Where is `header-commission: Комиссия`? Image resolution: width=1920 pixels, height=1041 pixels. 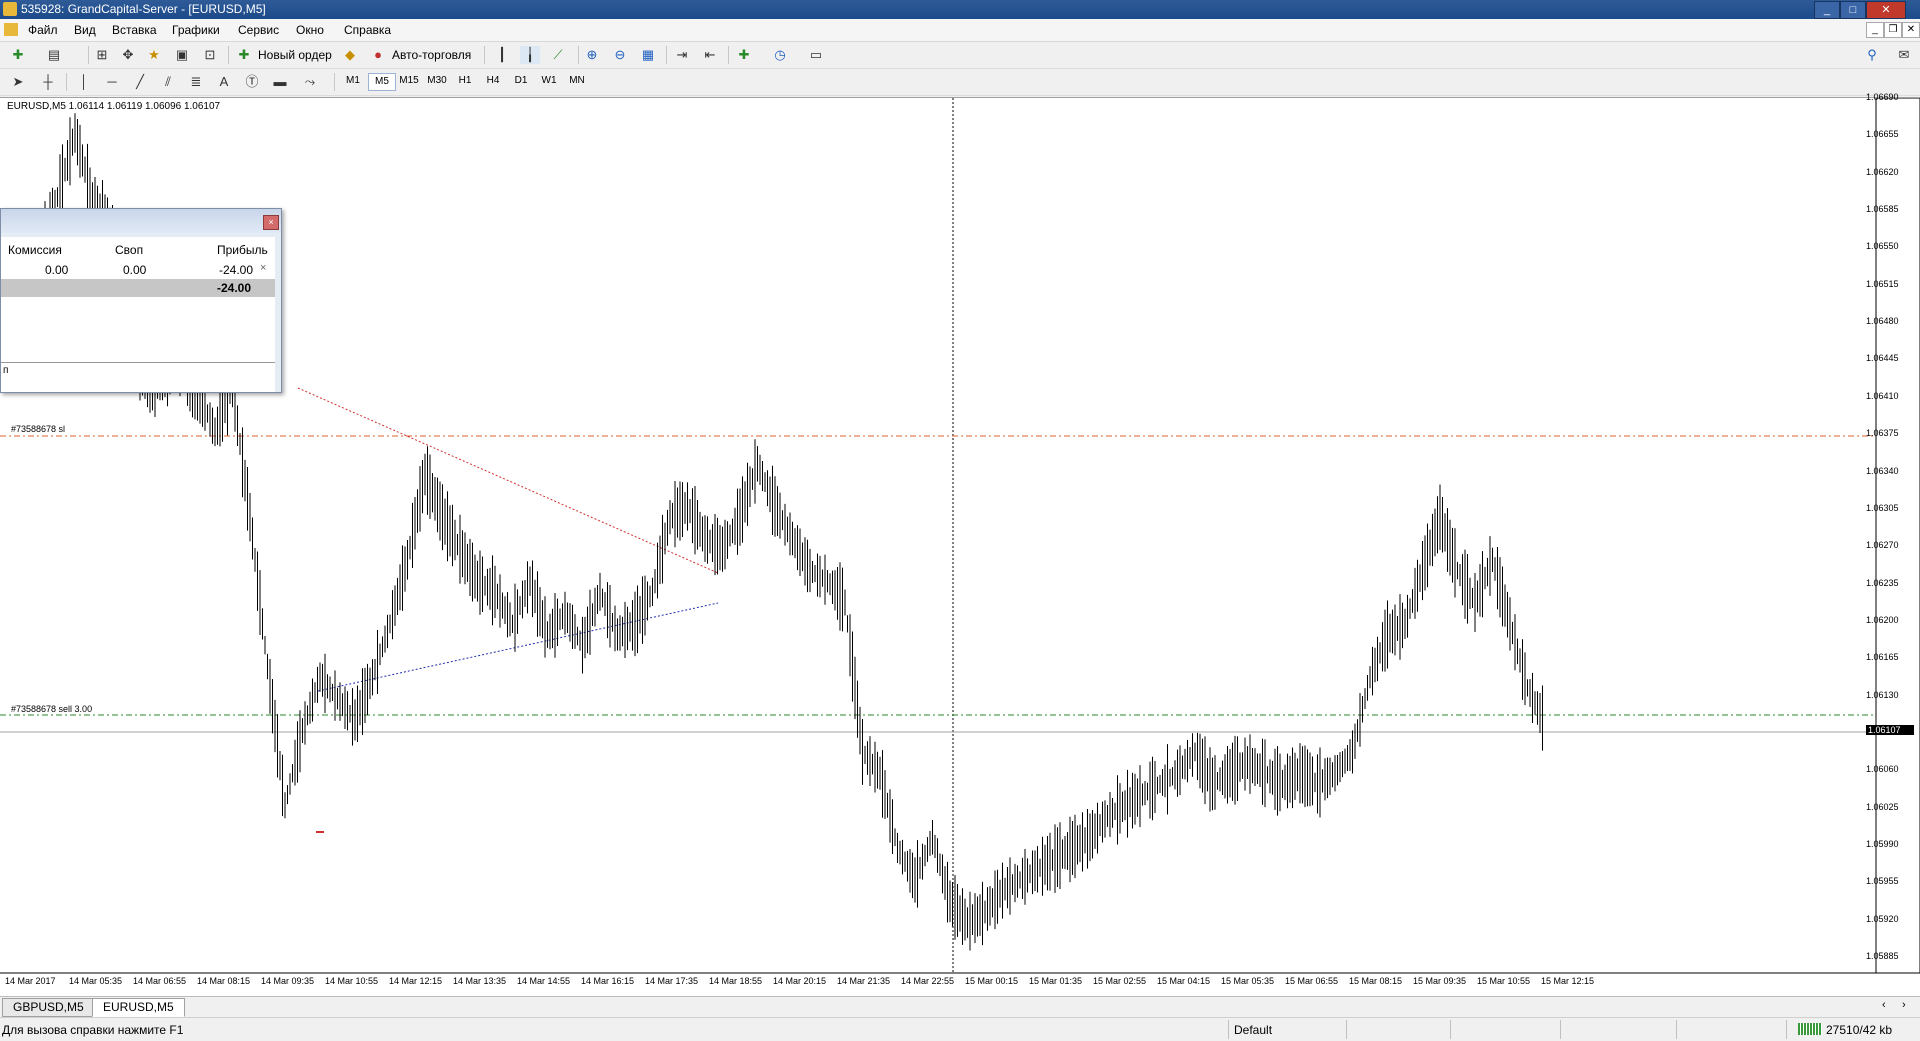 header-commission: Комиссия is located at coordinates (35, 250).